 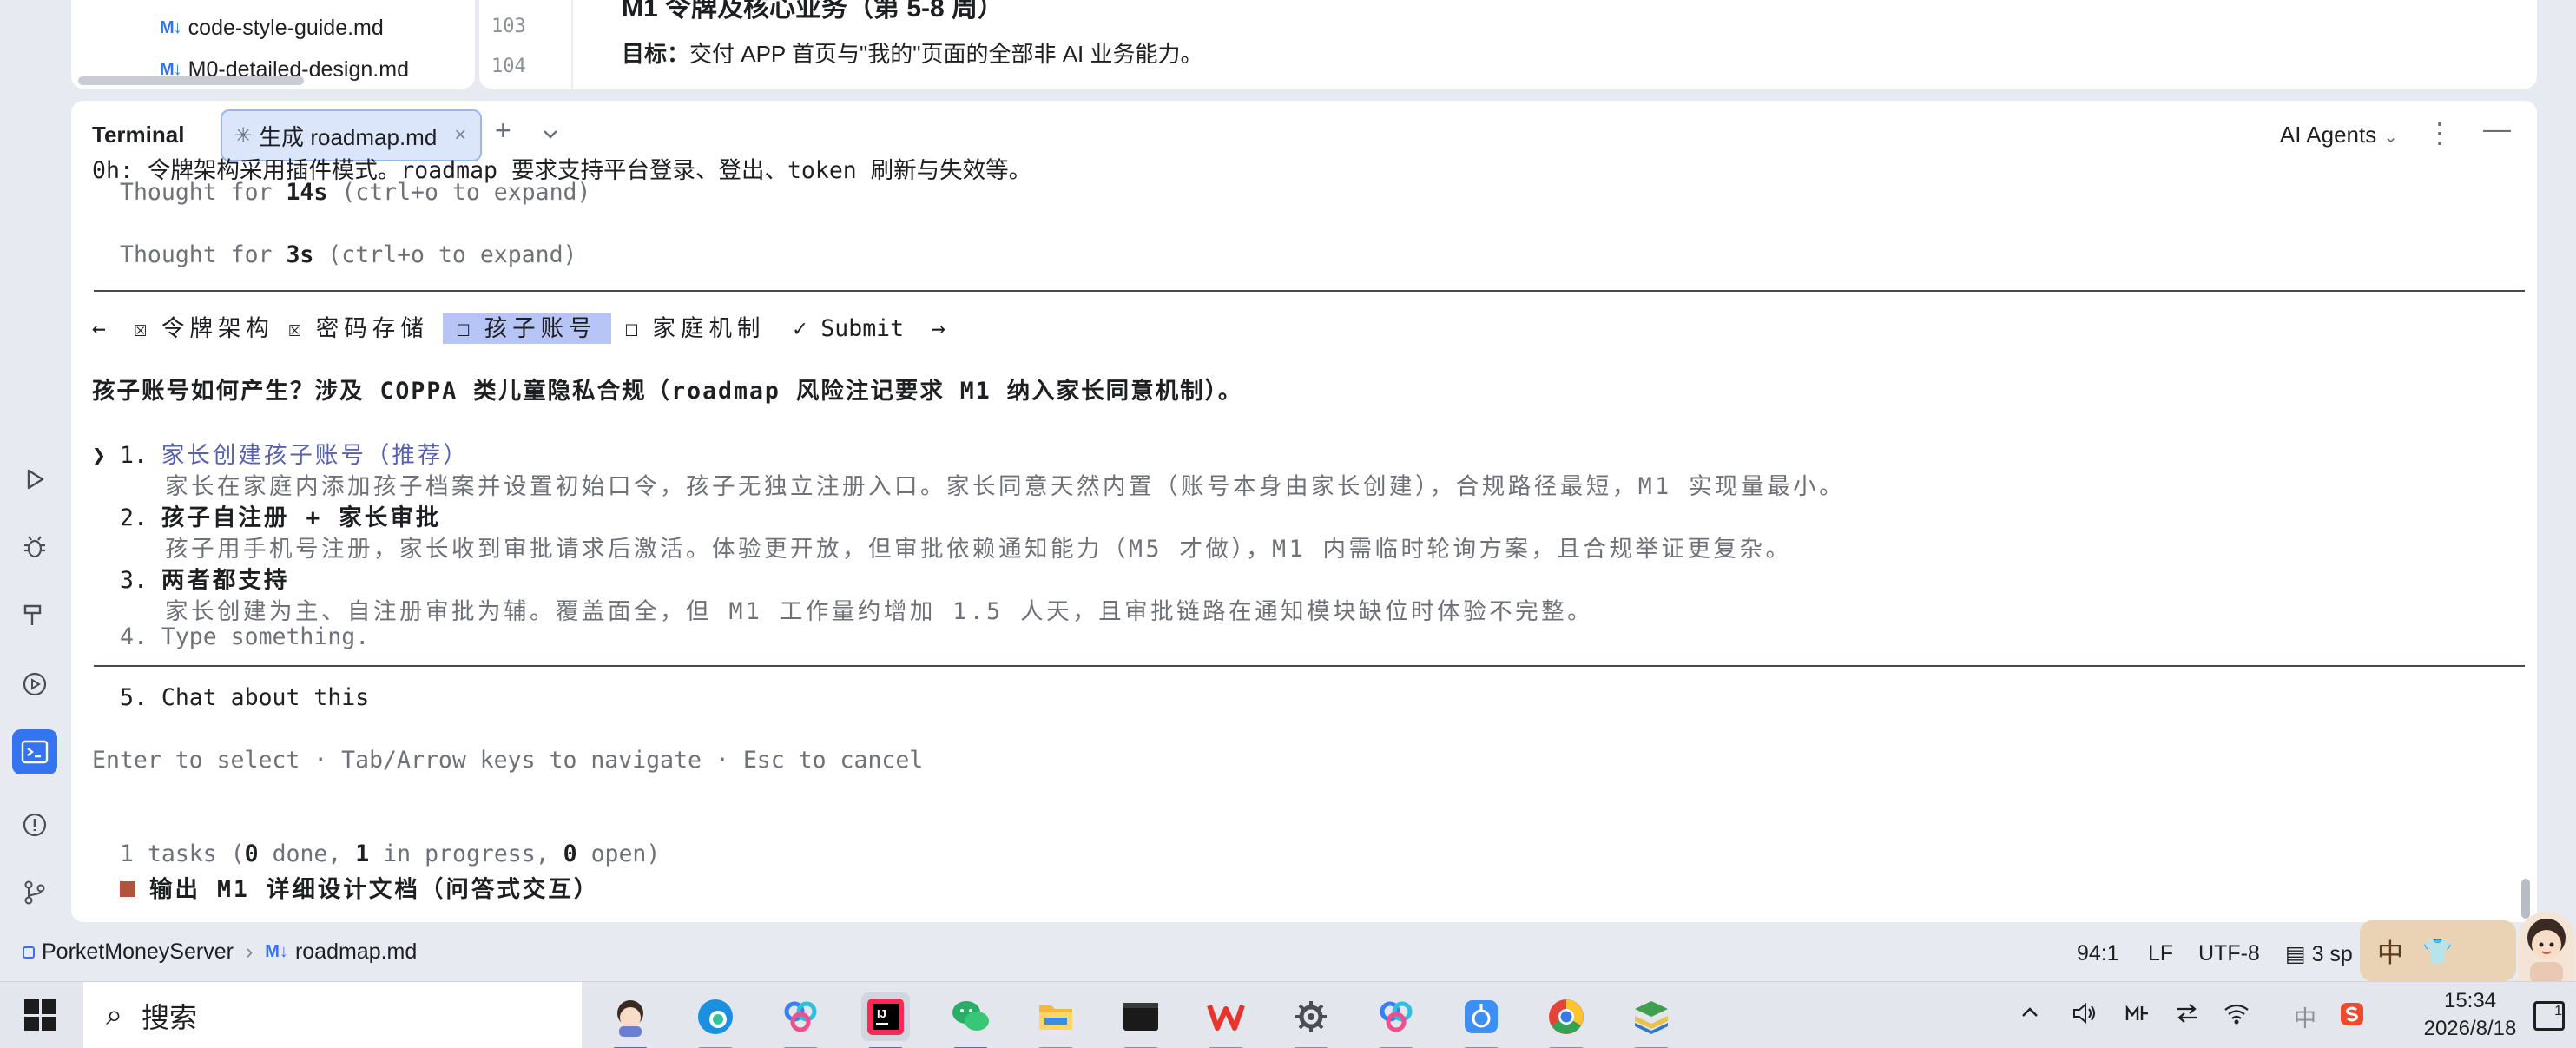 I want to click on task-in-progress-icon, so click(x=127, y=889).